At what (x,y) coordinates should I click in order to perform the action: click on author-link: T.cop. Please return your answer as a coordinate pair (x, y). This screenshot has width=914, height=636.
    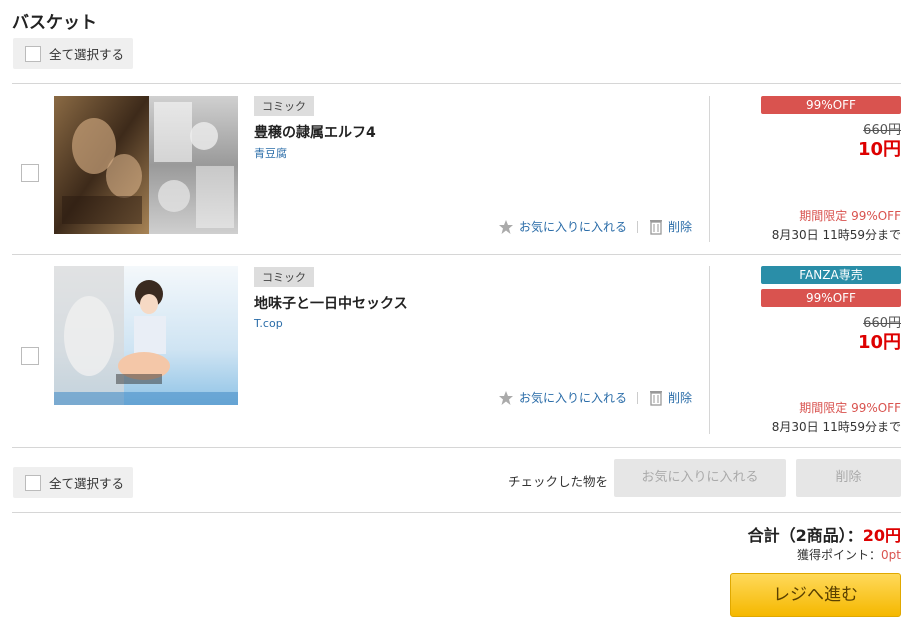
    Looking at the image, I should click on (268, 323).